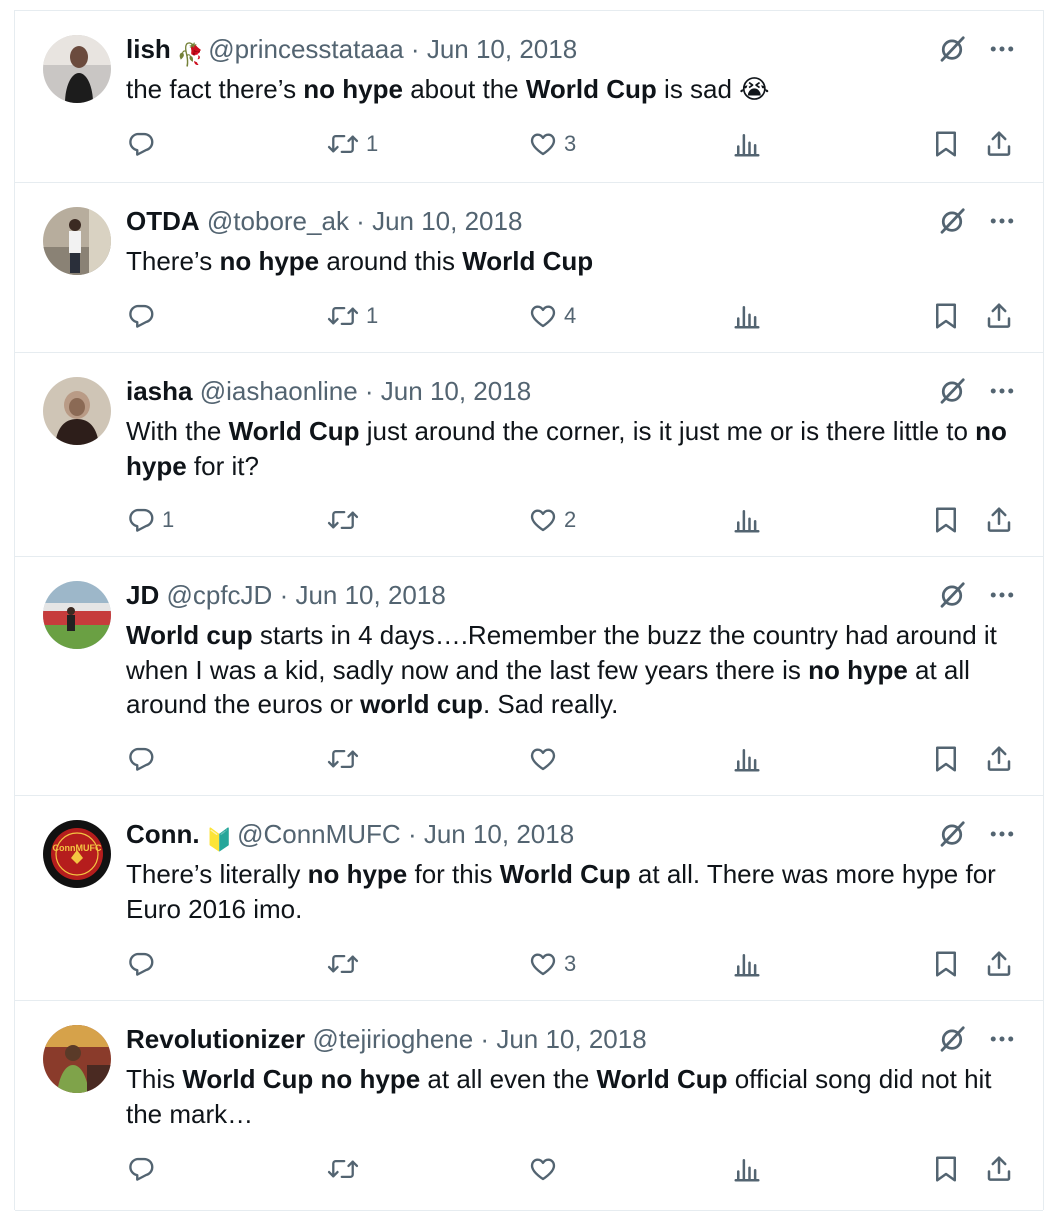  What do you see at coordinates (279, 391) in the screenshot?
I see `user-handle: @iashaonline` at bounding box center [279, 391].